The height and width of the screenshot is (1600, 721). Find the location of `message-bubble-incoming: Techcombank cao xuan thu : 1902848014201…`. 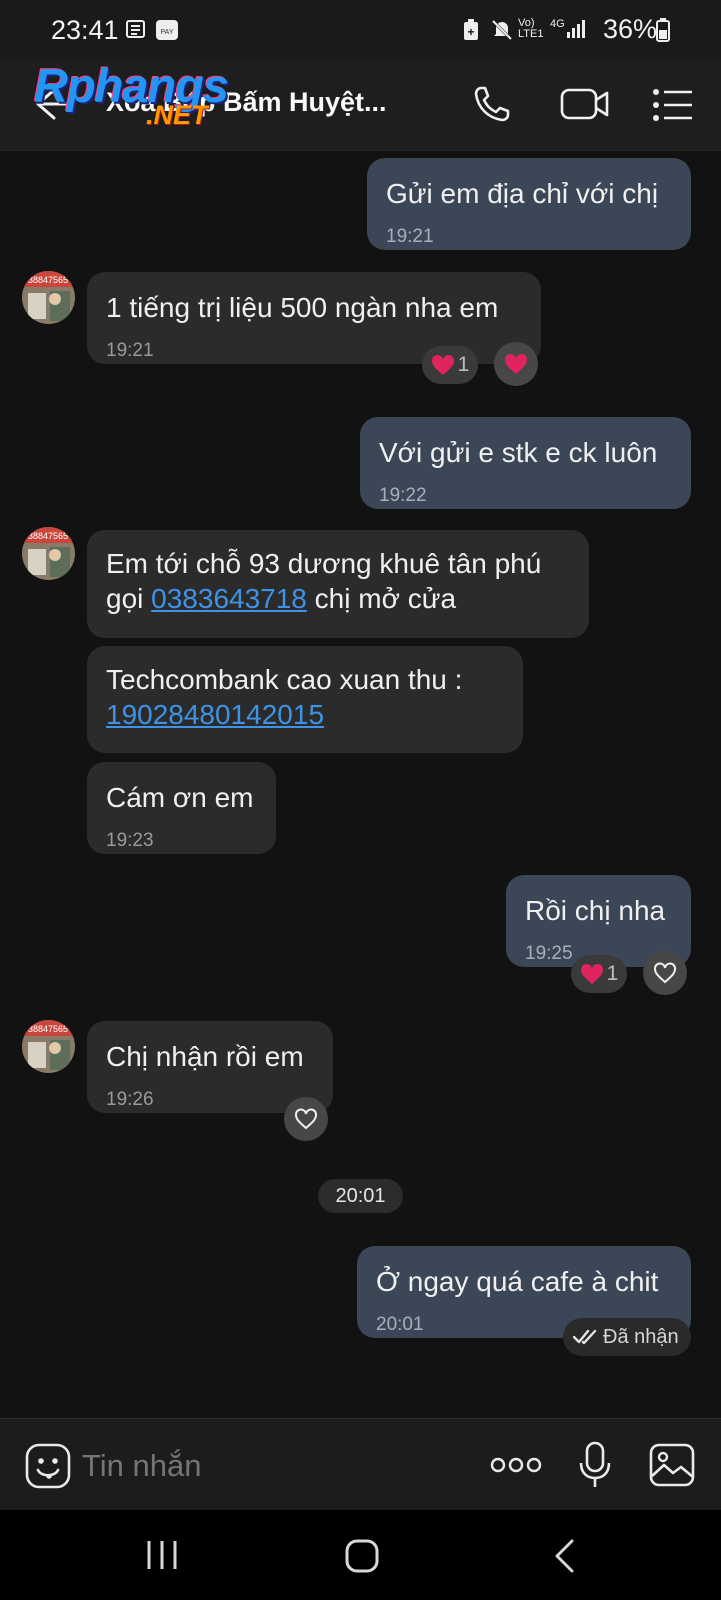

message-bubble-incoming: Techcombank cao xuan thu : 1902848014201… is located at coordinates (305, 699).